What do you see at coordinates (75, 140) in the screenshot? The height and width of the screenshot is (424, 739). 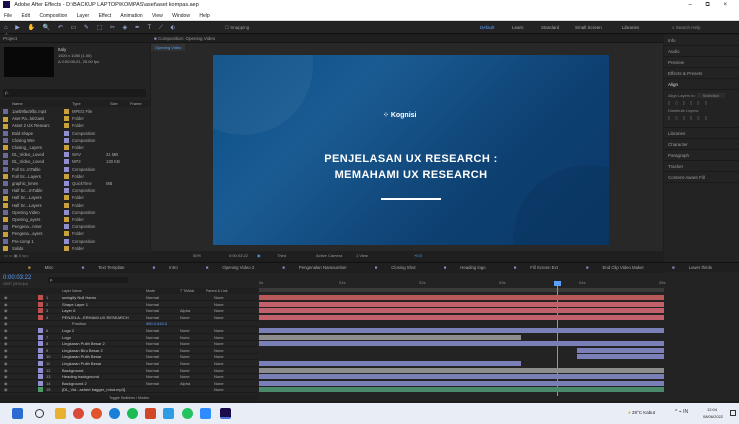 I see `project-item: Closing Wre Composition` at bounding box center [75, 140].